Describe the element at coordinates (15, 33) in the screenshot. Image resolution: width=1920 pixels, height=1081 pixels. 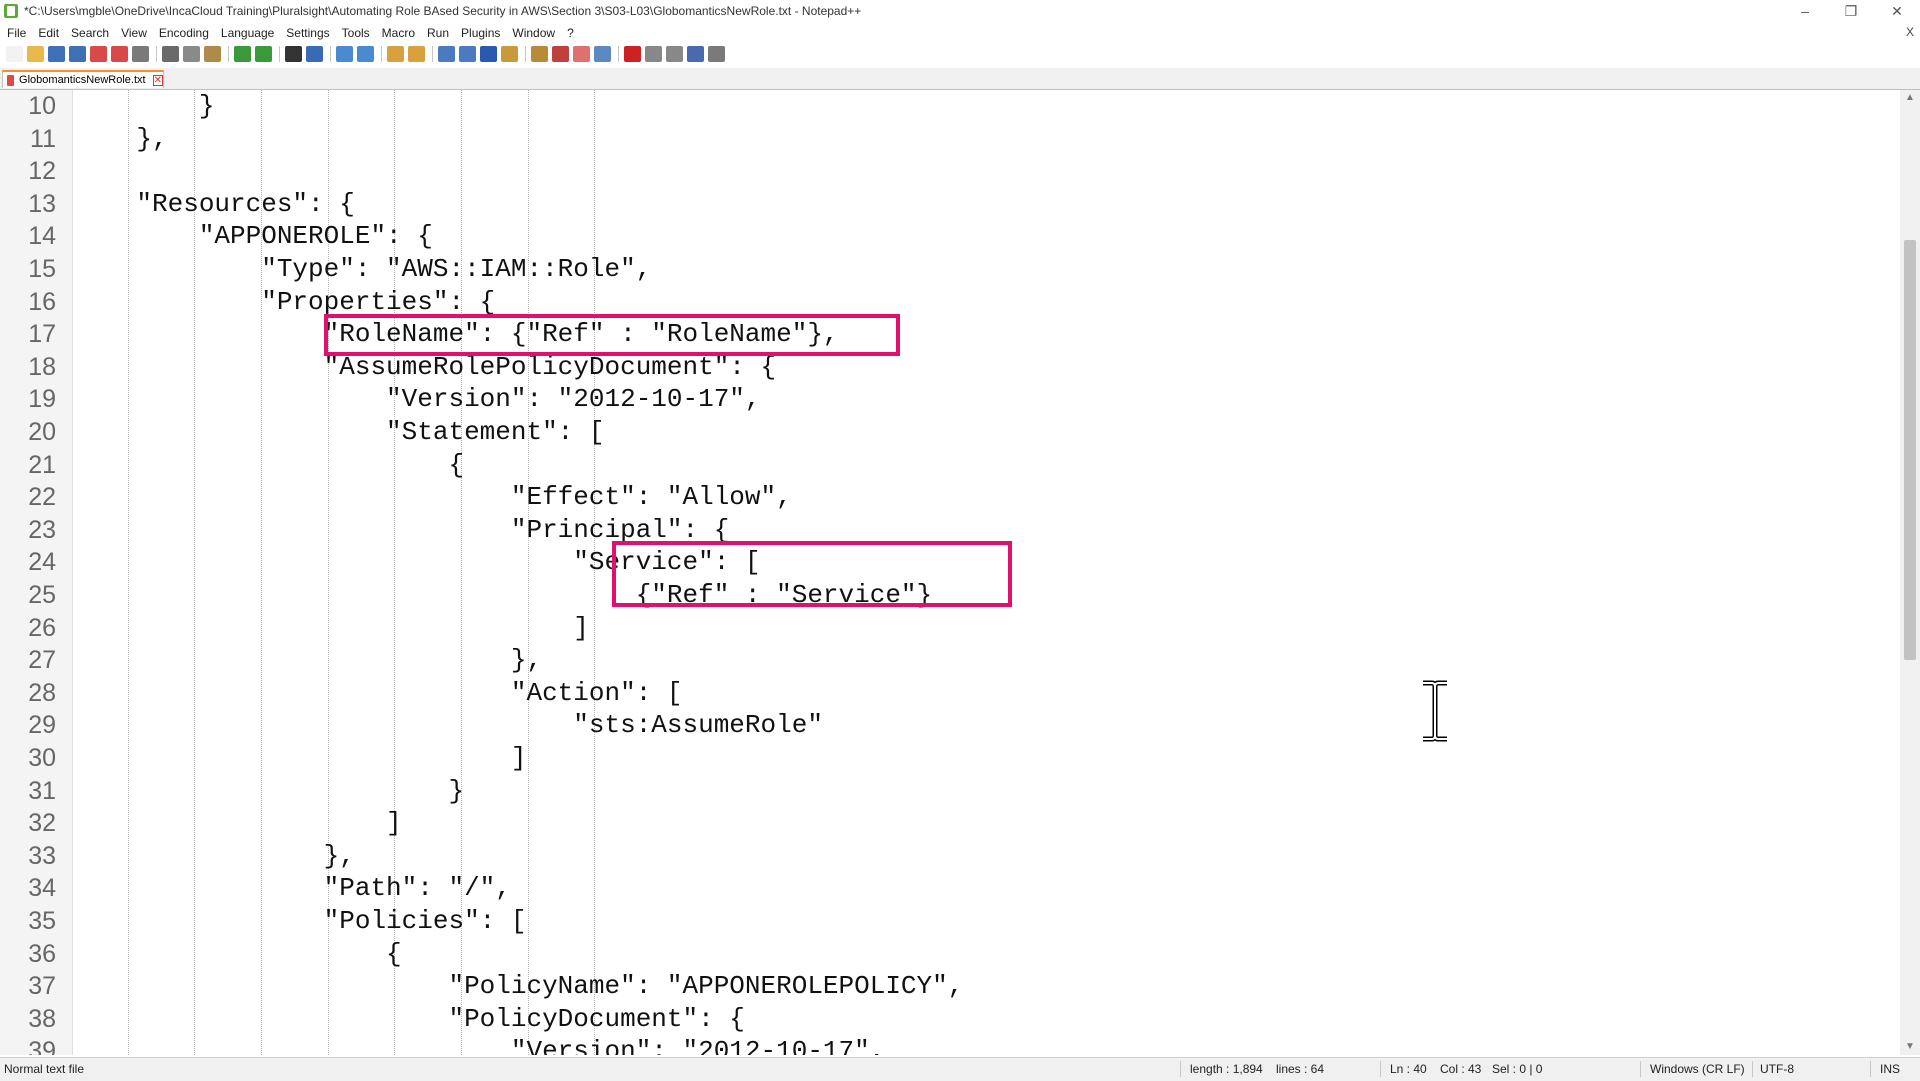
I see `menu-file: File` at that location.